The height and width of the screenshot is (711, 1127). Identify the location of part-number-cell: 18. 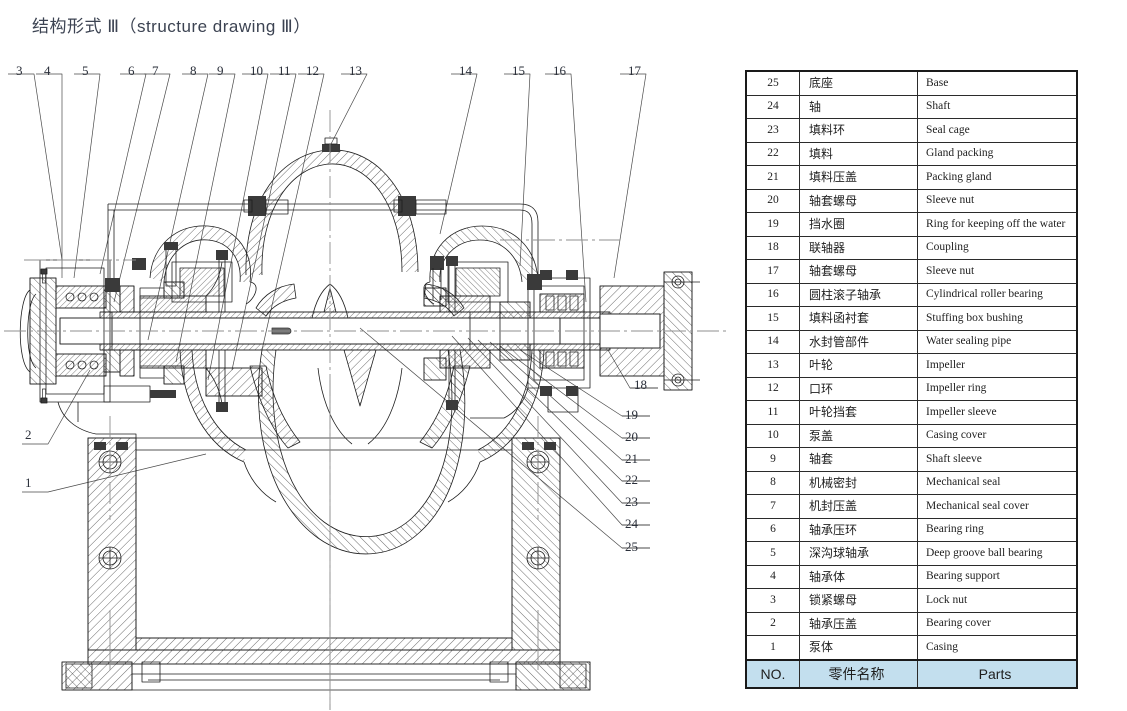
(772, 247).